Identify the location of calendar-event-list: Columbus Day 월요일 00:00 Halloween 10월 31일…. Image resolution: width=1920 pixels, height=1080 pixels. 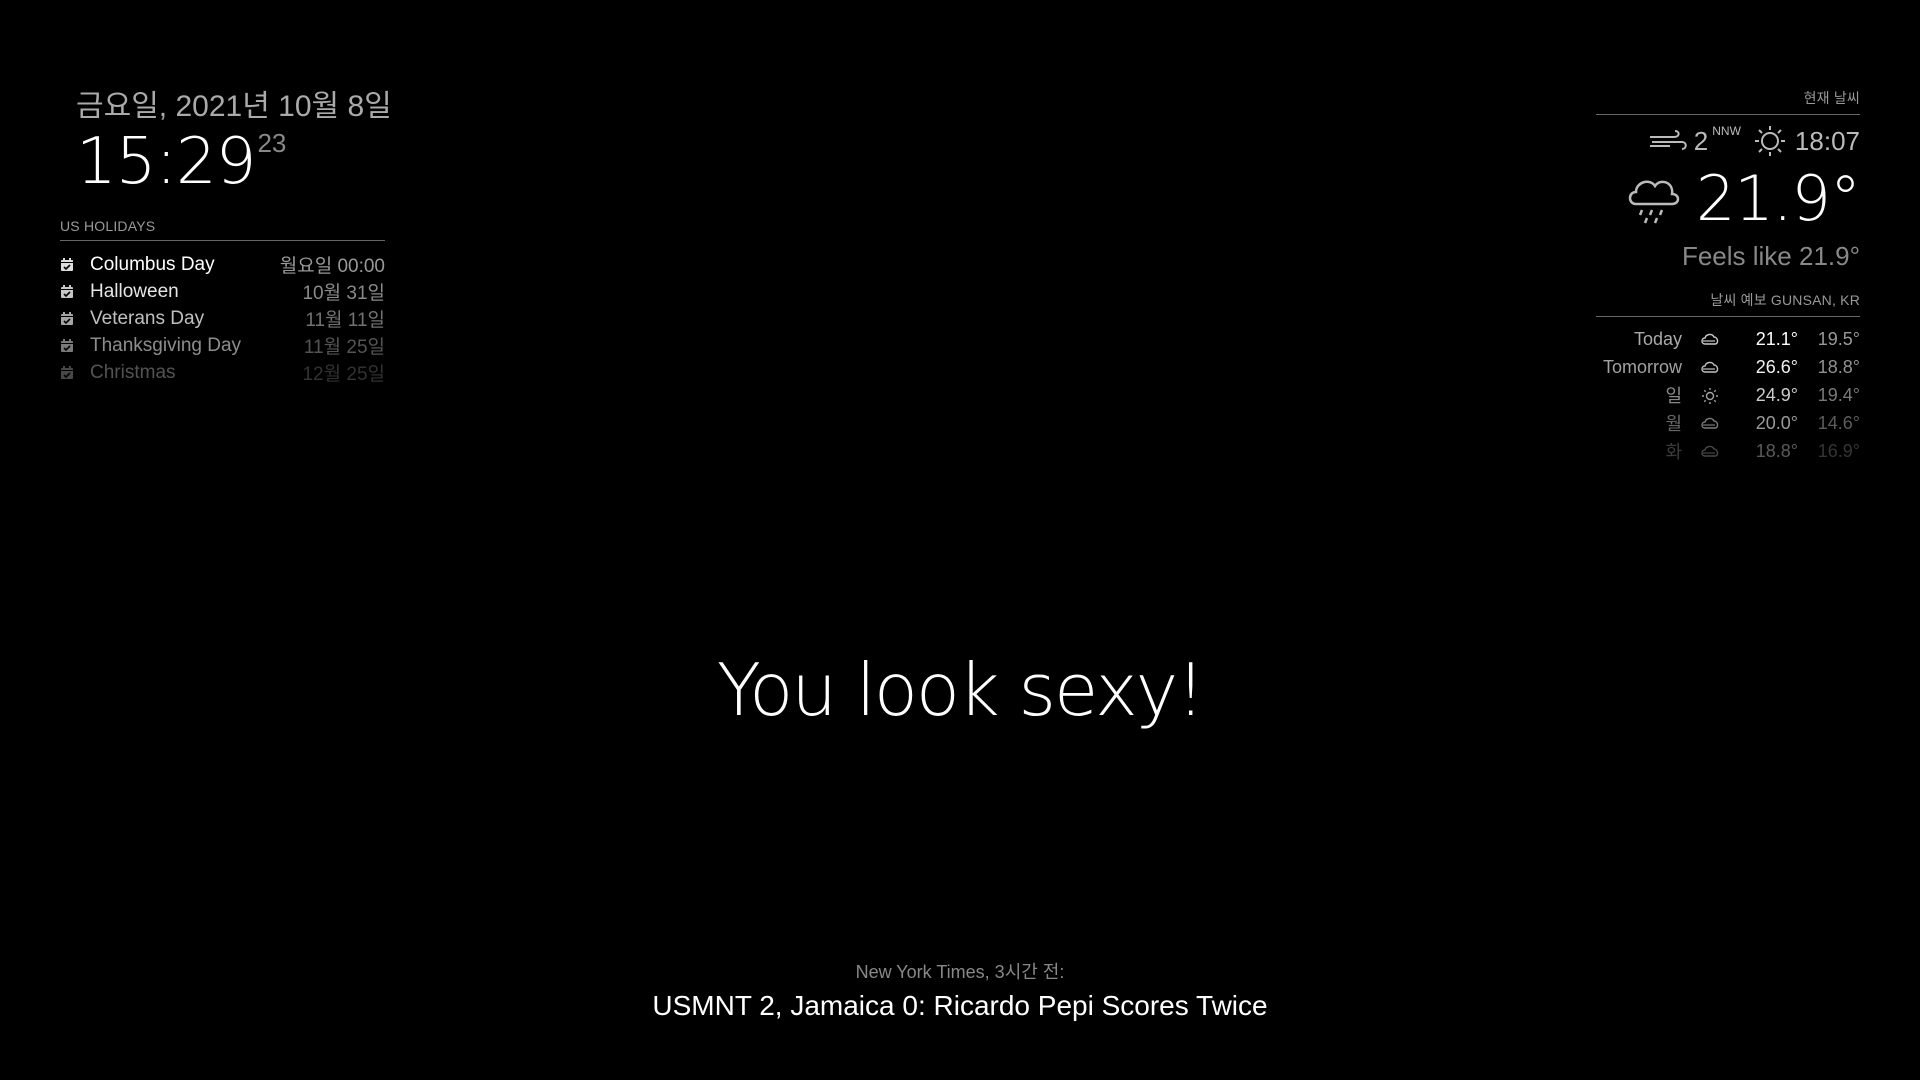
(222, 318).